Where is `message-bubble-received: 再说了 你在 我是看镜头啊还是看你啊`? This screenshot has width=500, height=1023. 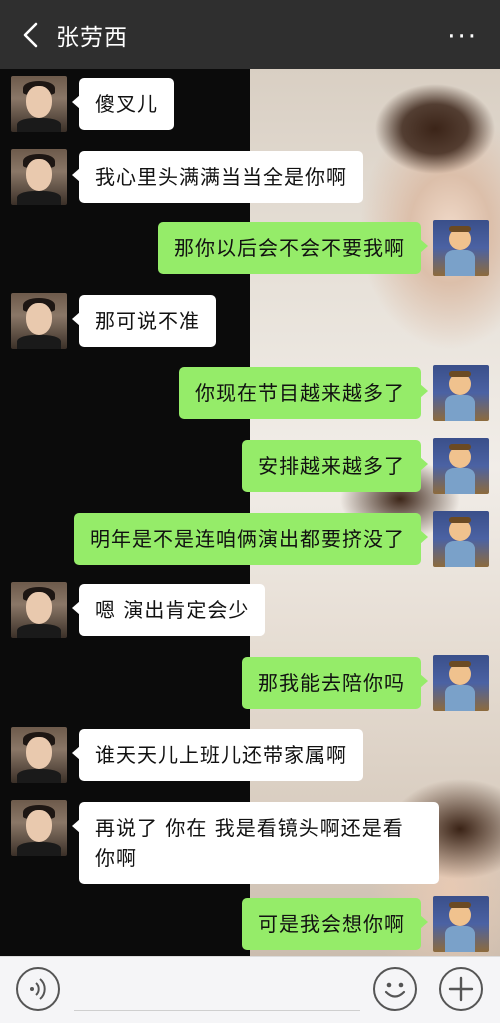 message-bubble-received: 再说了 你在 我是看镜头啊还是看你啊 is located at coordinates (255, 843).